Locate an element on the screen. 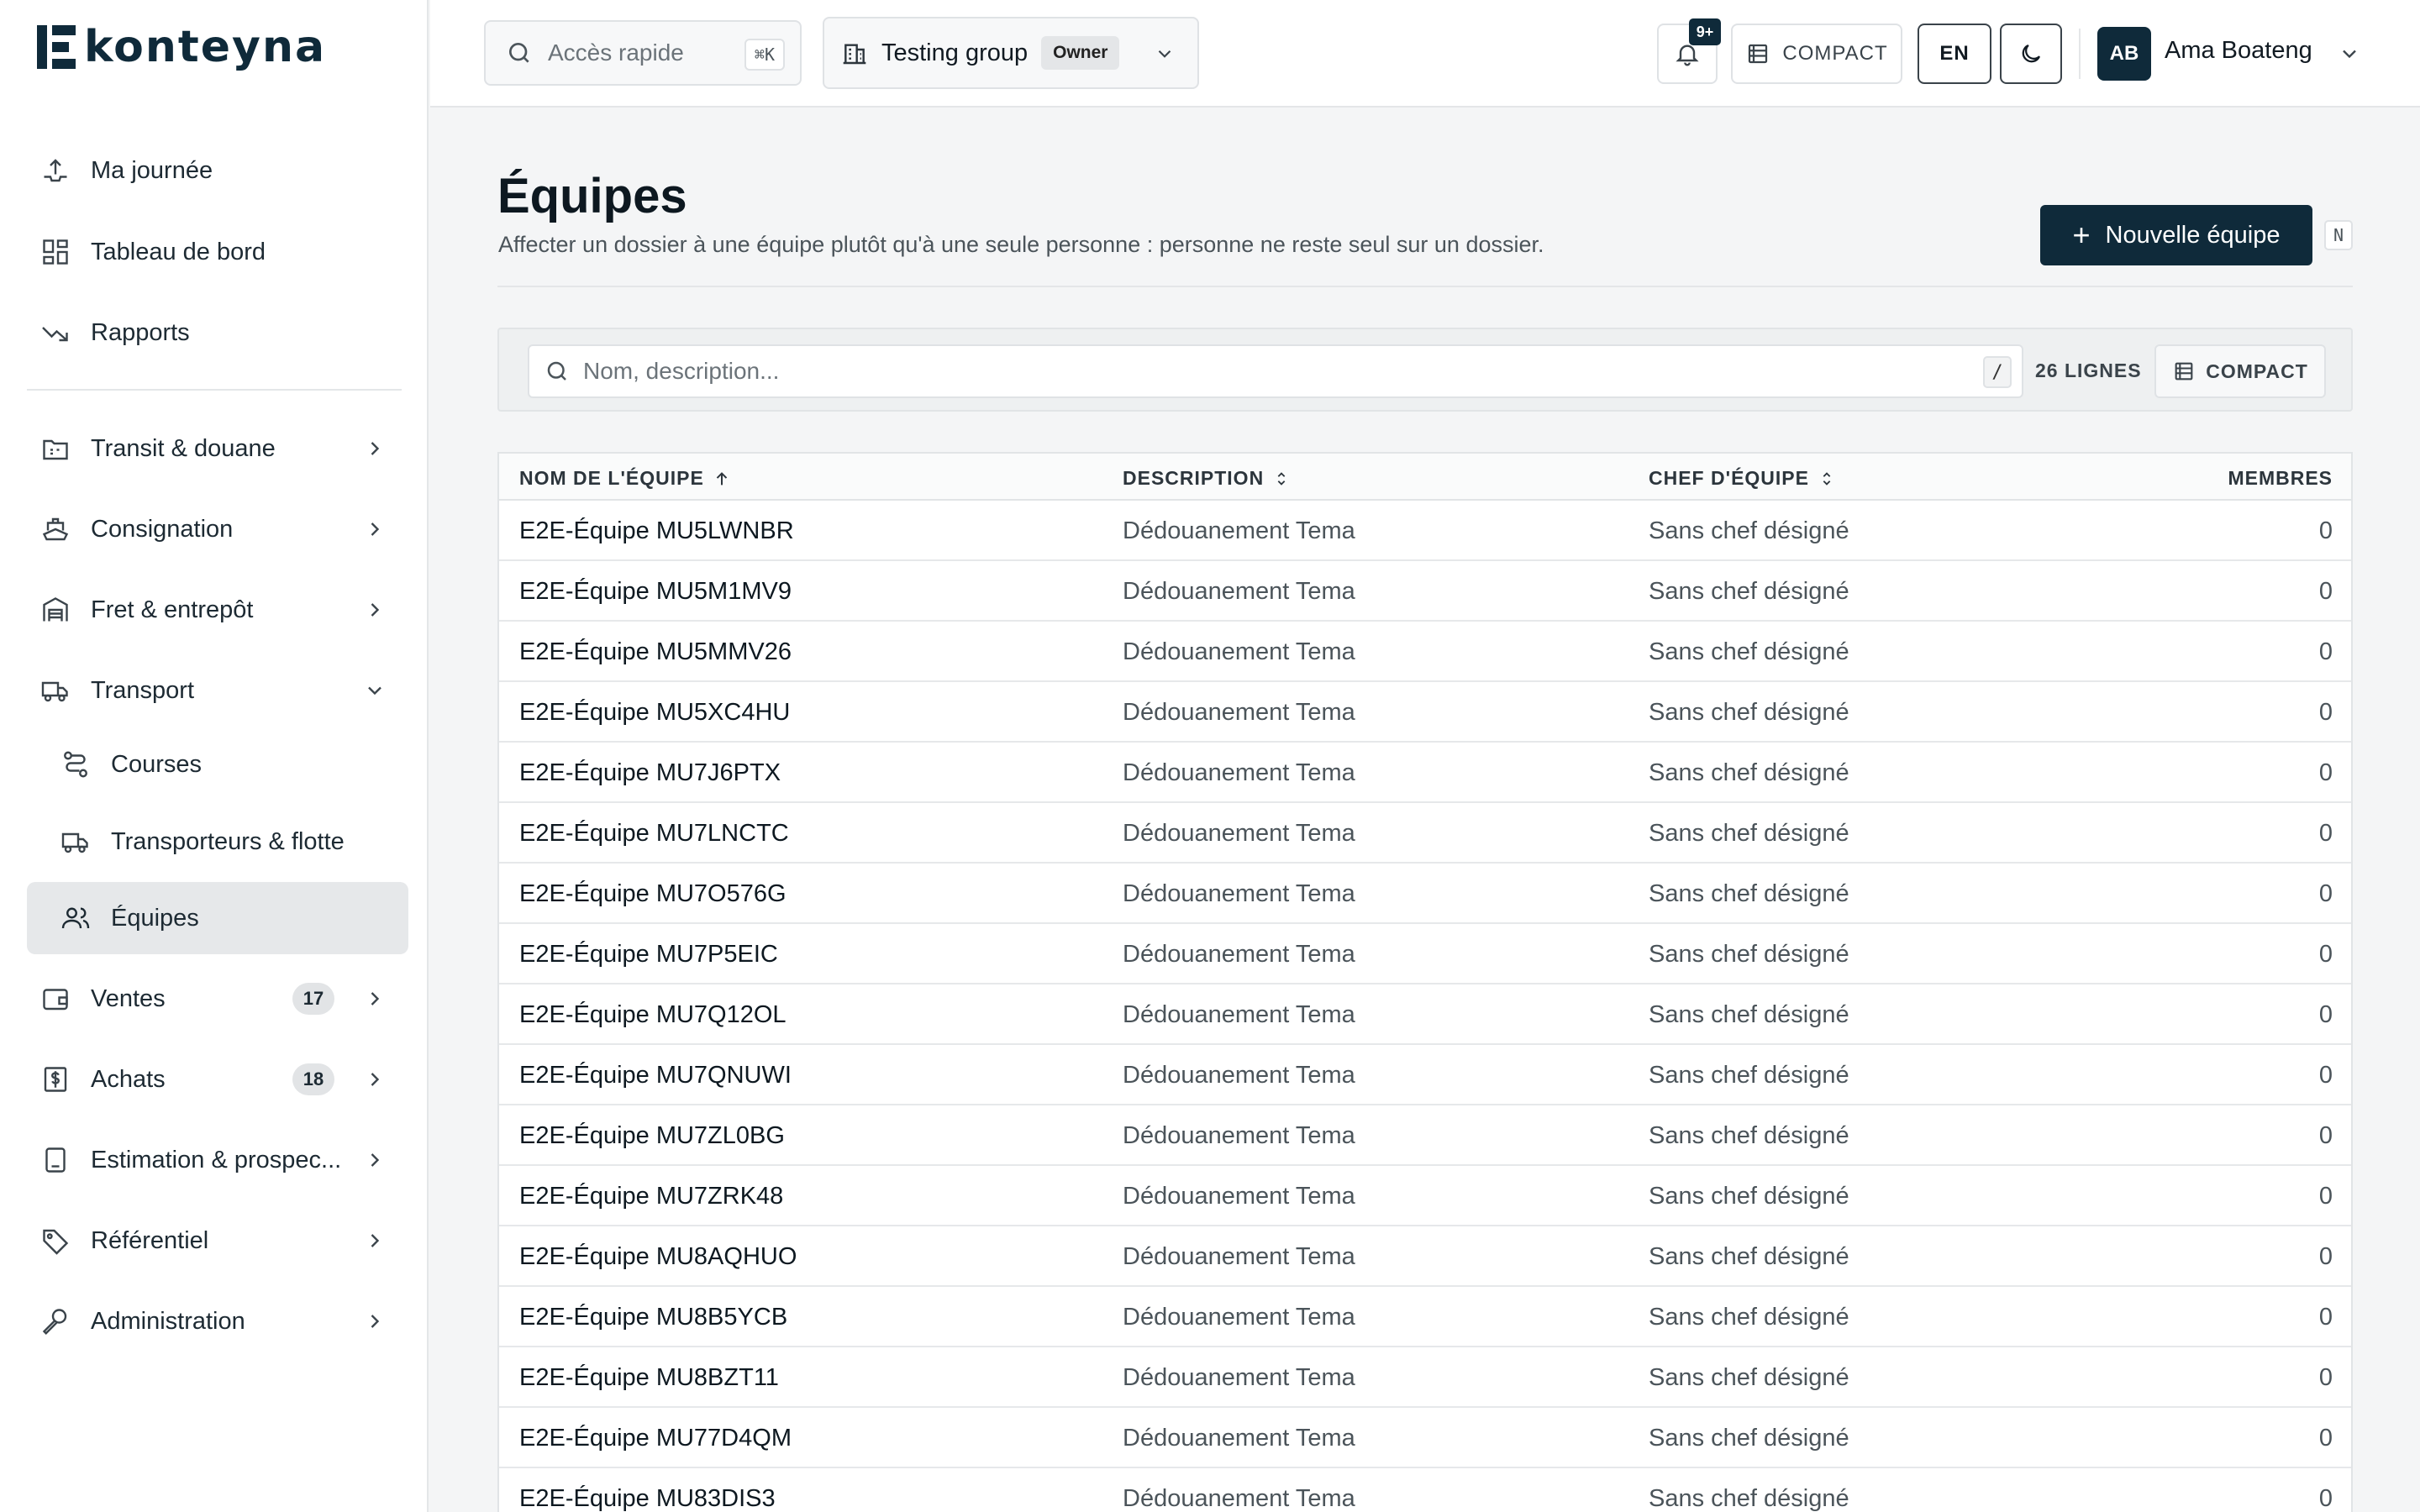 The image size is (2420, 1512). column-header-lead: CHEF D'ÉQUIPE is located at coordinates (1742, 478).